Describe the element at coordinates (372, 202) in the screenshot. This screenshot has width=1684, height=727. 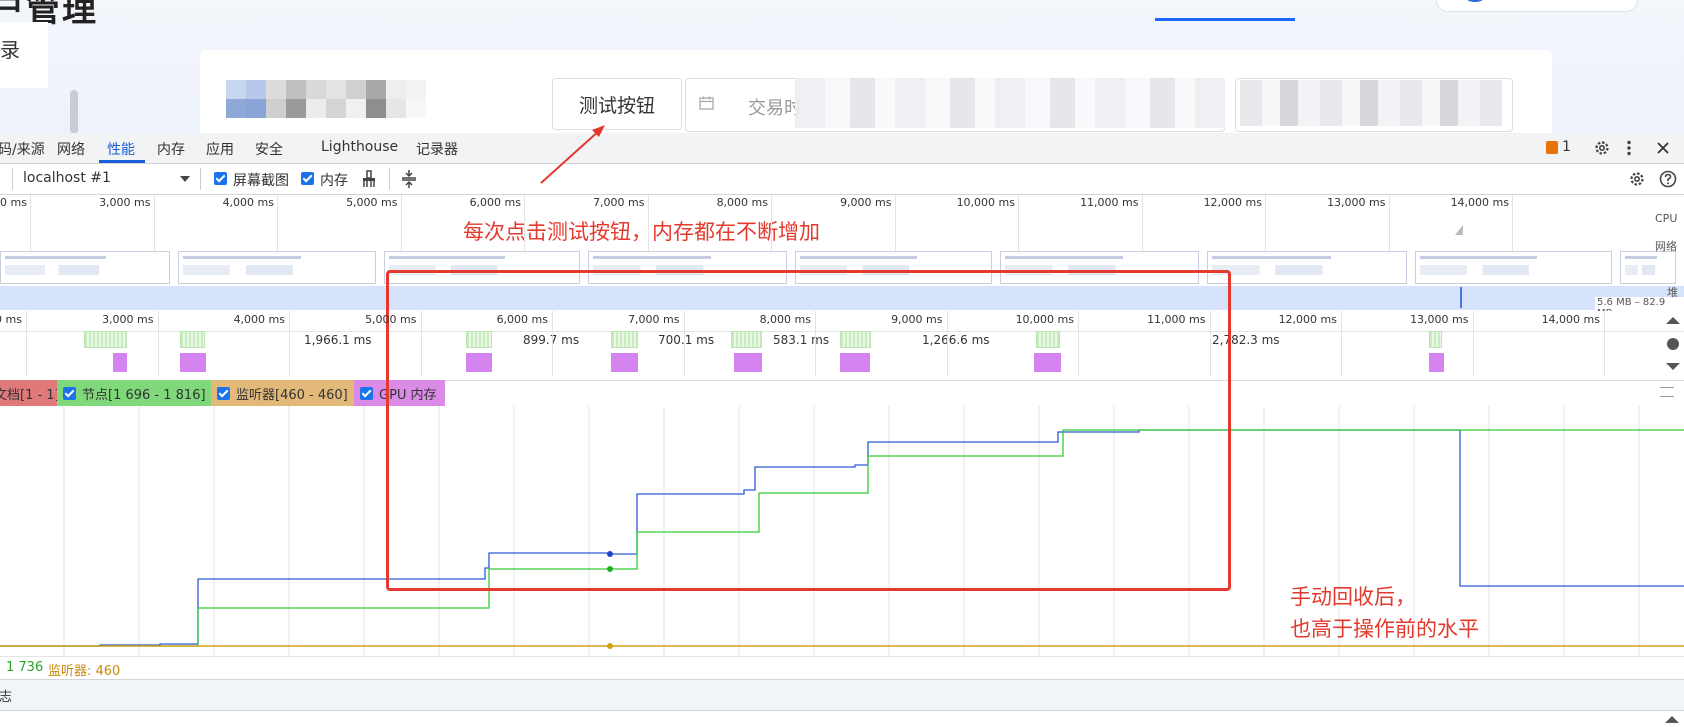
I see `overview-tick-label: 5,000 ms` at that location.